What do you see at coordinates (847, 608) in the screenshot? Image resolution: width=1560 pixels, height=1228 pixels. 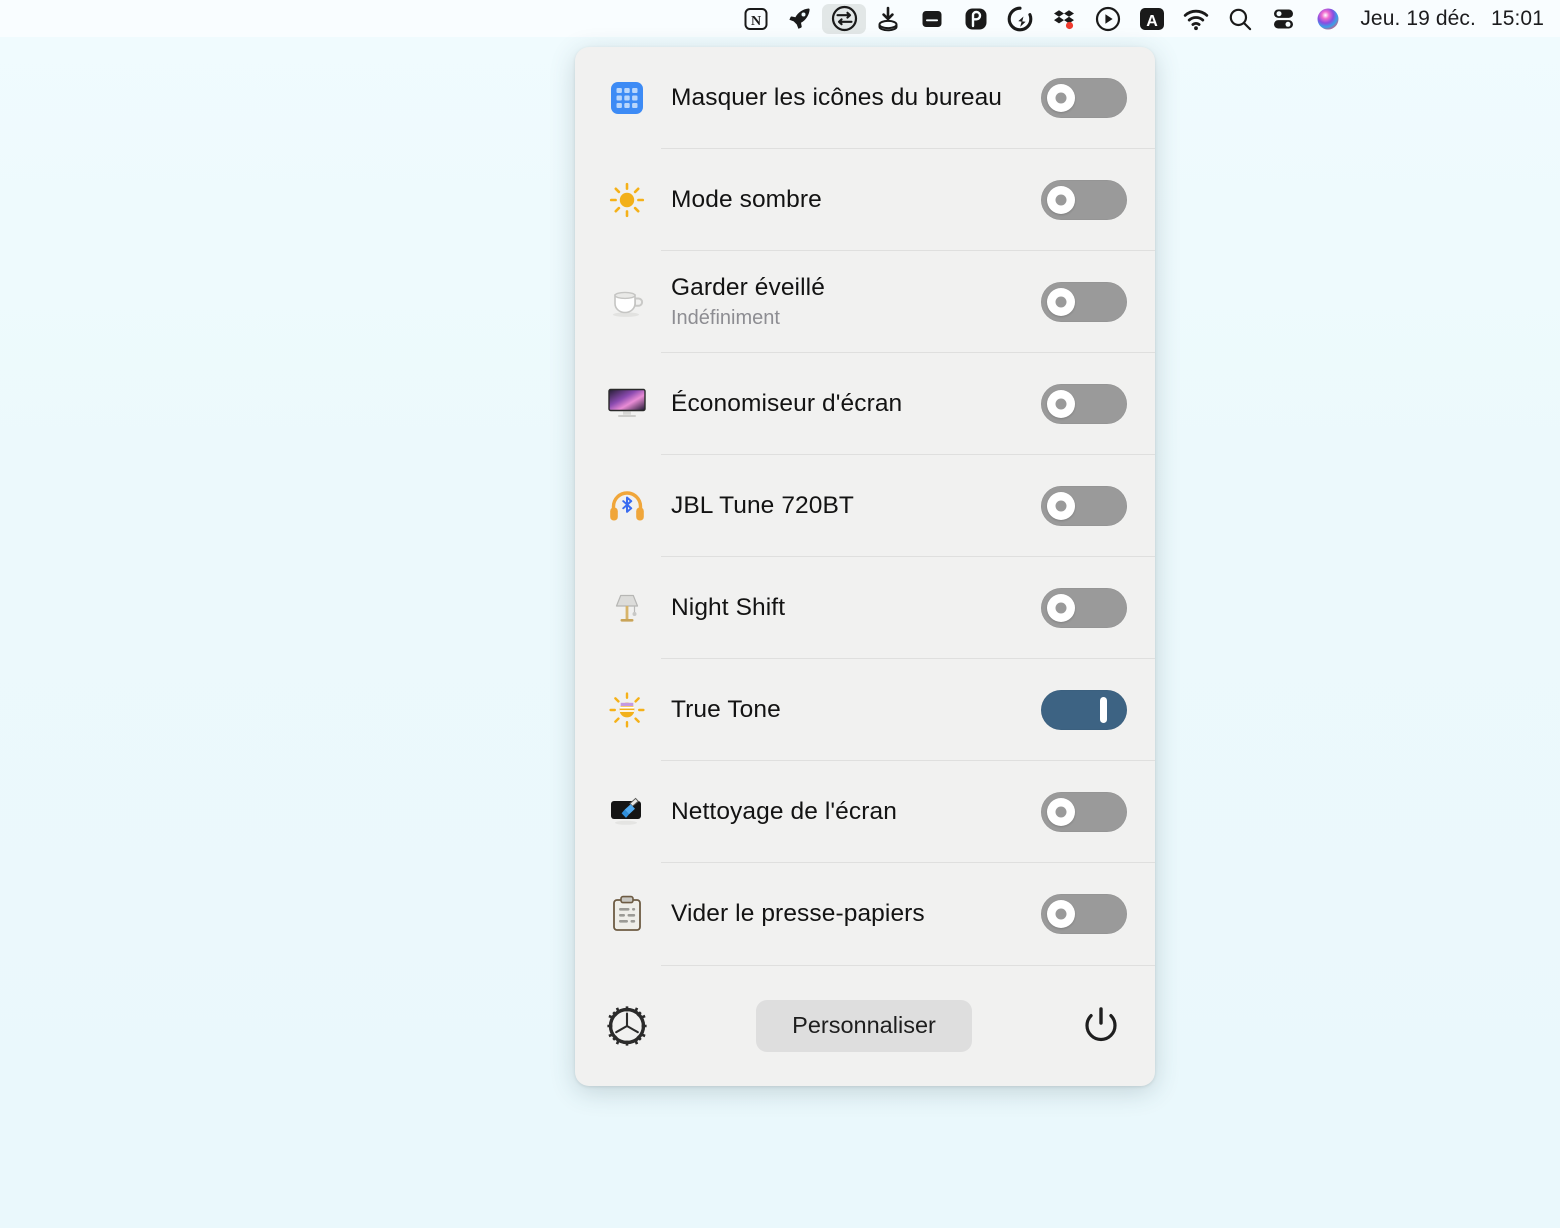 I see `row-text: Night Shift` at bounding box center [847, 608].